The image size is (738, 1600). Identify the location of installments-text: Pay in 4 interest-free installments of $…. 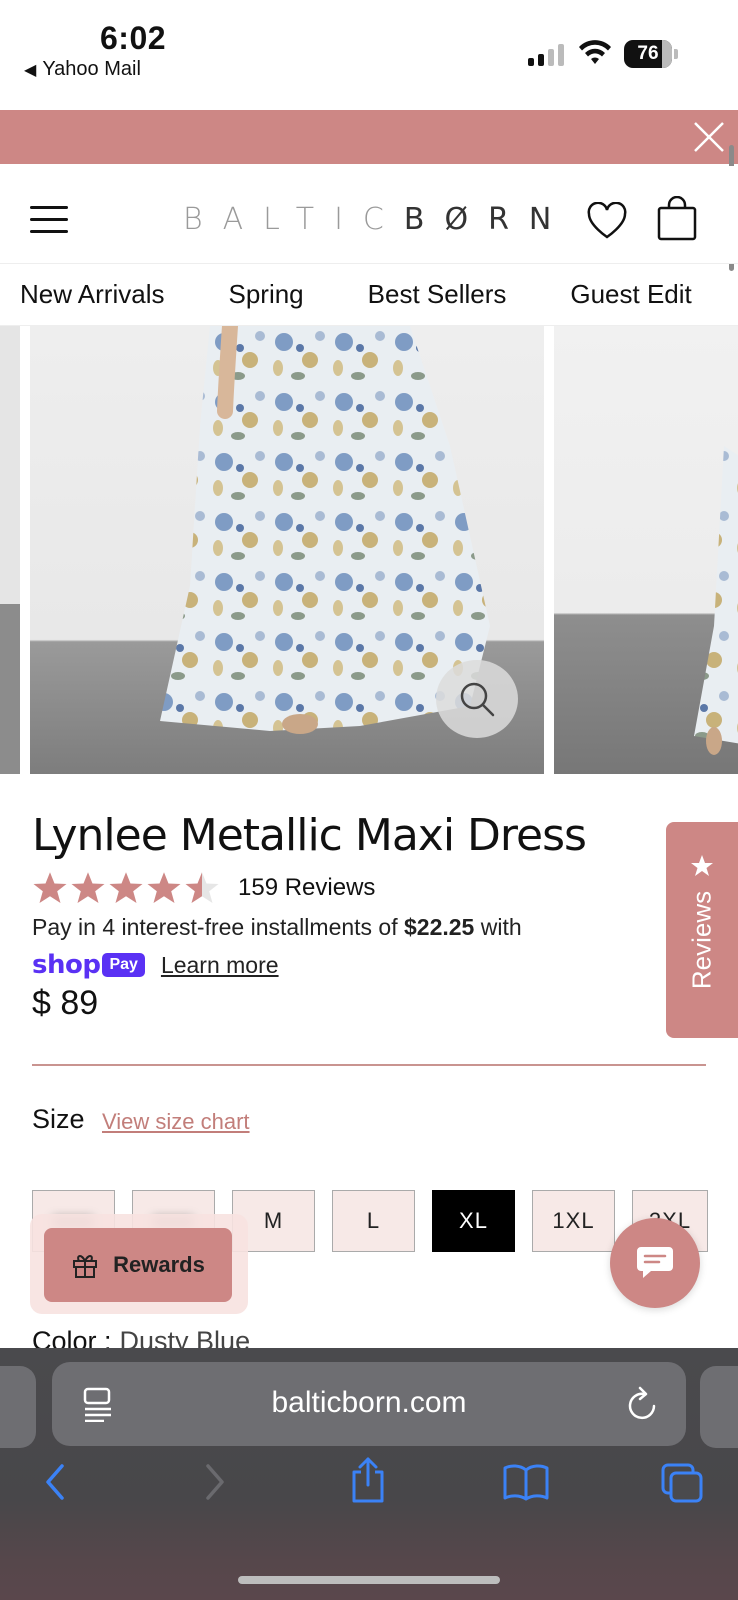
(277, 927).